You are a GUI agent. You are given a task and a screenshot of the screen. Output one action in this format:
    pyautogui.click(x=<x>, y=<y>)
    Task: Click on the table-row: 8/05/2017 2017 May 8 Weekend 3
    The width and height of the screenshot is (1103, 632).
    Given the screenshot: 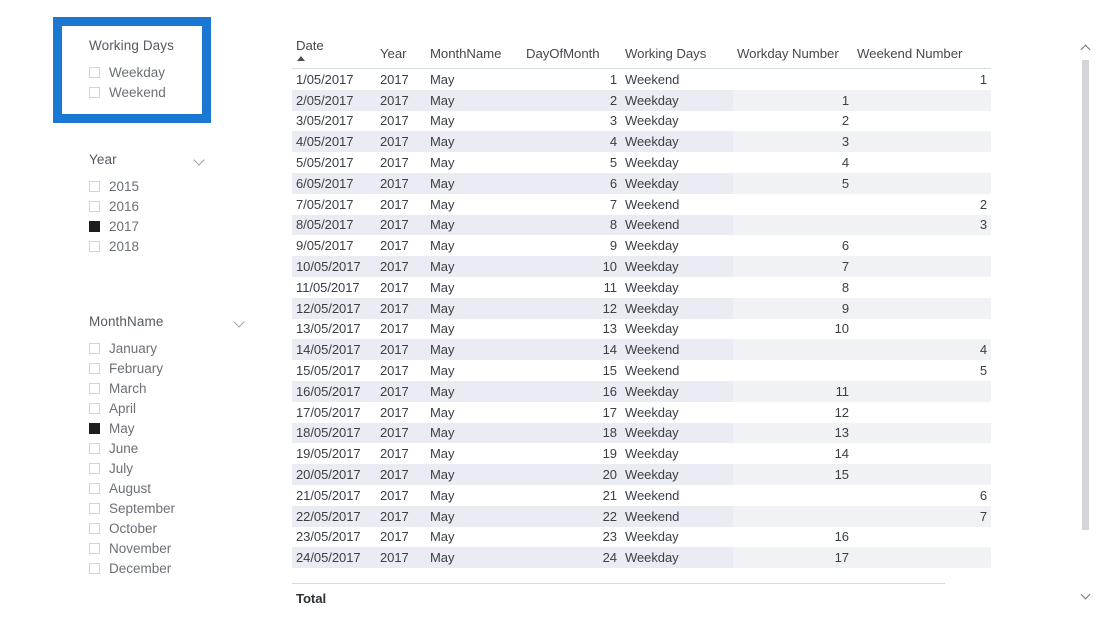 What is the action you would take?
    pyautogui.click(x=641, y=225)
    